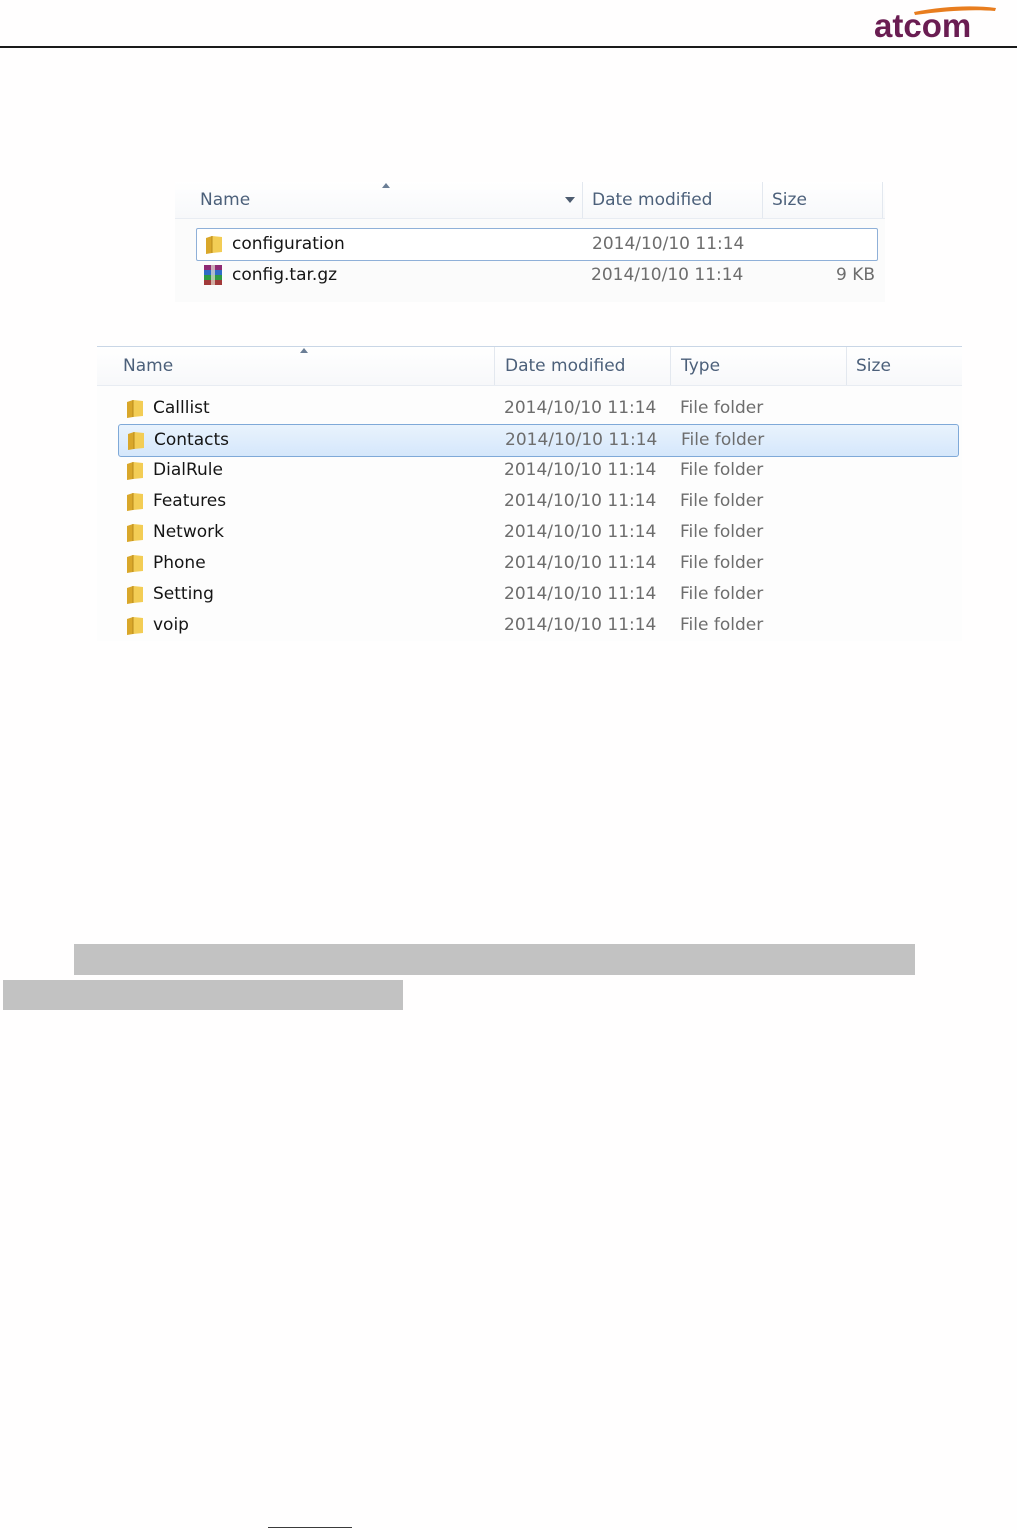 This screenshot has height=1530, width=1017. I want to click on folder-name: Phone, so click(179, 563).